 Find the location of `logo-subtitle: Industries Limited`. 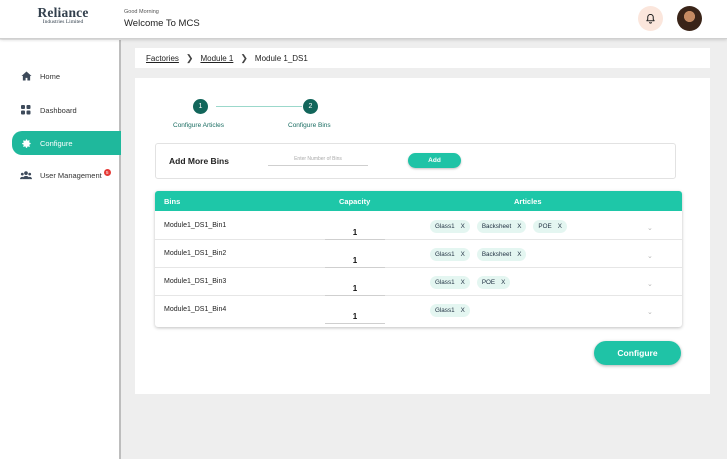

logo-subtitle: Industries Limited is located at coordinates (63, 22).